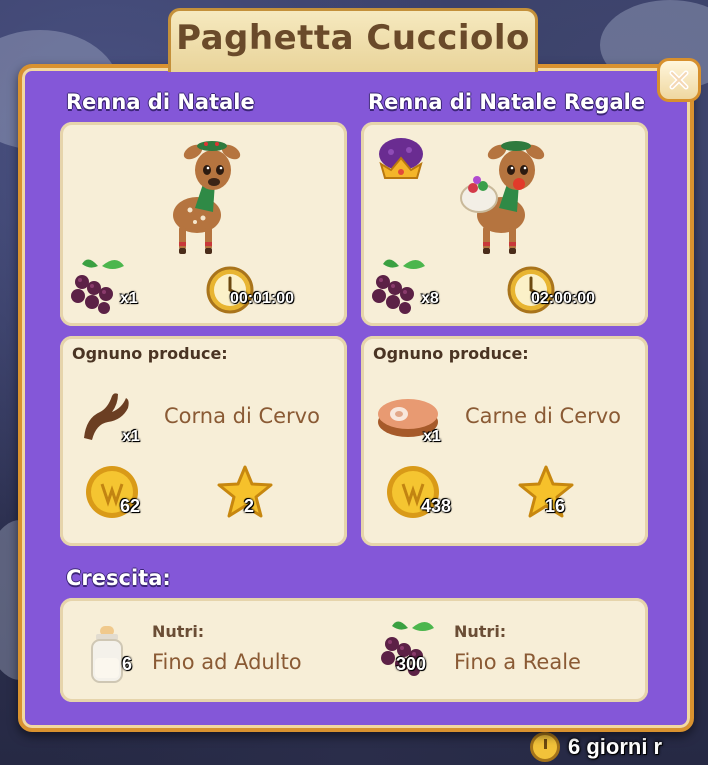 This screenshot has width=708, height=765. I want to click on animal-card-2: x8 02:00:00, so click(504, 224).